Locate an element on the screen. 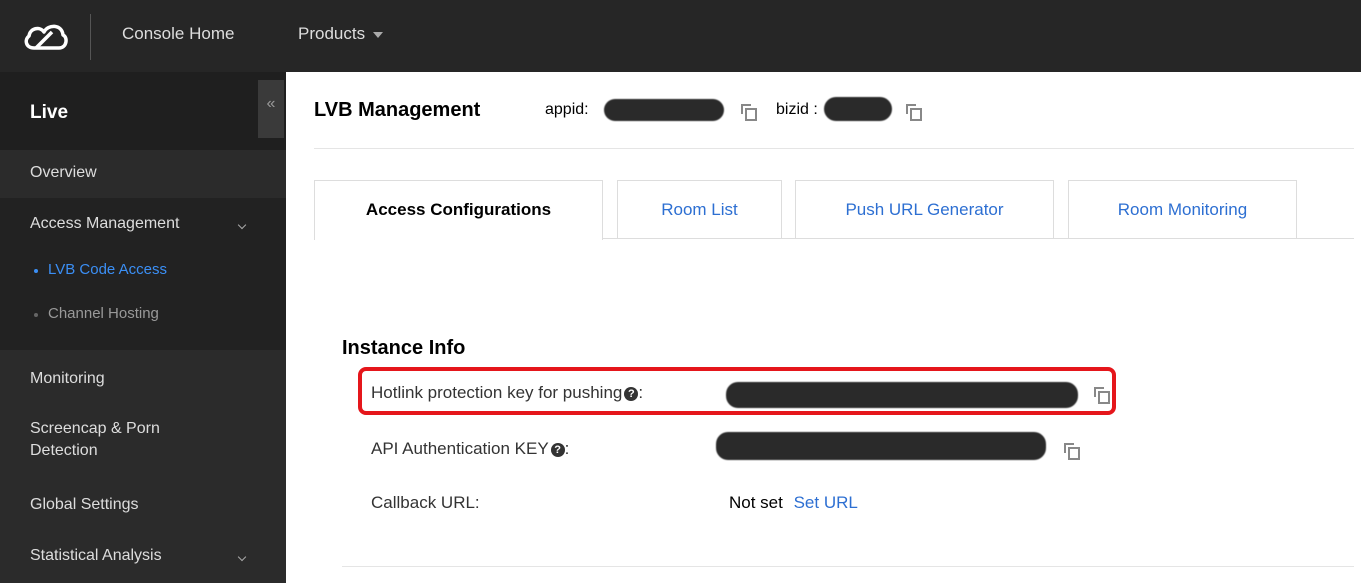 This screenshot has height=583, width=1361. page-title: LVB Management is located at coordinates (397, 110).